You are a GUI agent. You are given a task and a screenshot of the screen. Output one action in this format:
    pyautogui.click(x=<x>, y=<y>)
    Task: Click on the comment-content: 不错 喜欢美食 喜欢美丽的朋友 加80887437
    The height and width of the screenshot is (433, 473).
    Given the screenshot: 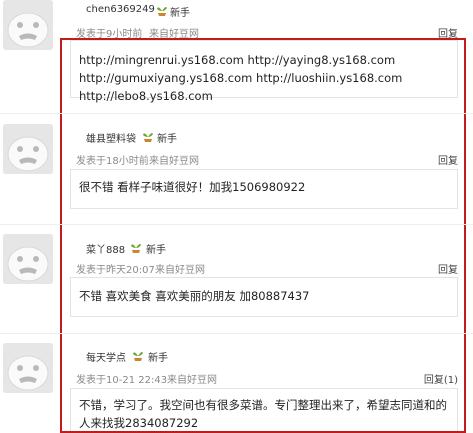 What is the action you would take?
    pyautogui.click(x=264, y=297)
    